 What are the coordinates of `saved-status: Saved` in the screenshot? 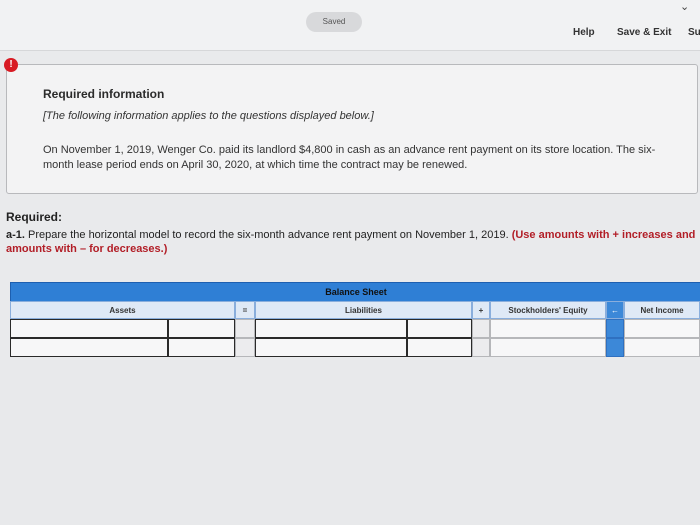 It's located at (334, 22).